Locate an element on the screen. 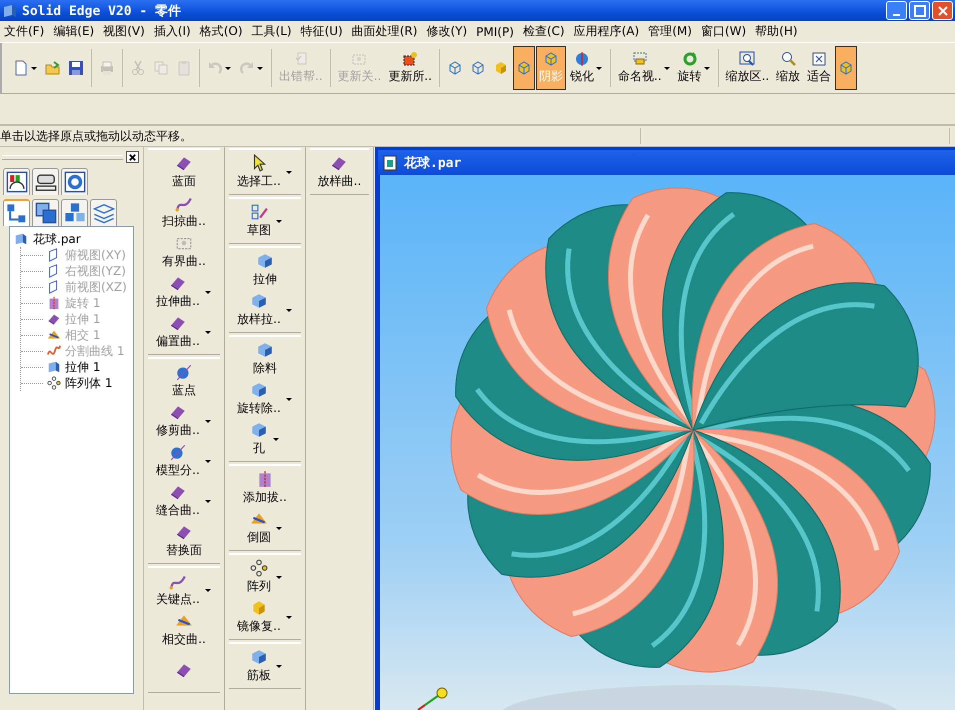 Image resolution: width=955 pixels, height=710 pixels. tool-button: 替换面 is located at coordinates (184, 541).